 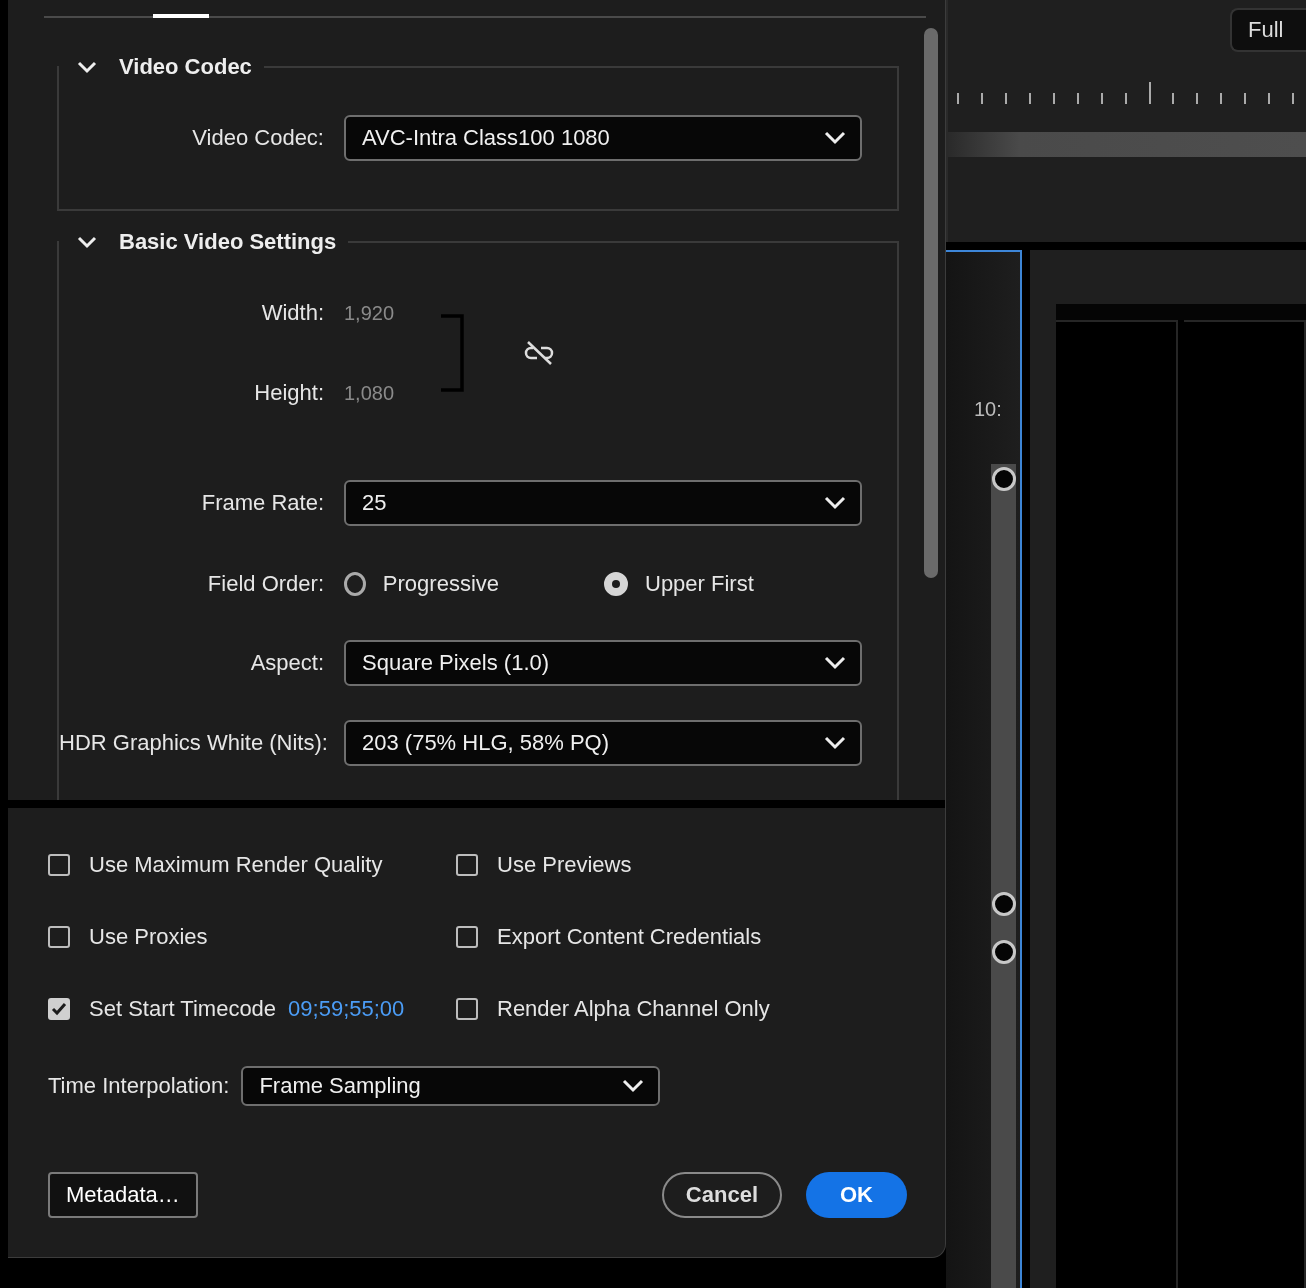 I want to click on checkbox-label: Use Proxies, so click(x=148, y=937).